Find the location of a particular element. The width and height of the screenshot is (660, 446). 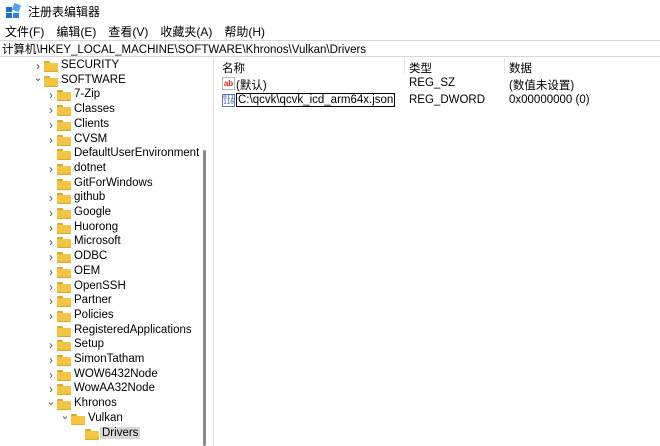

value-name: (默认) is located at coordinates (251, 86).